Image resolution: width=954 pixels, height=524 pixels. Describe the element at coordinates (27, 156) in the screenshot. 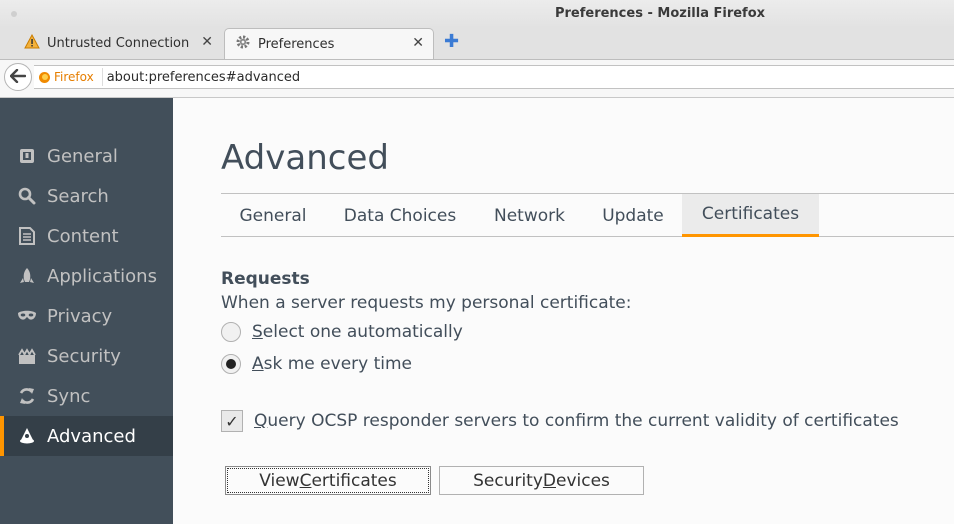

I see `general-icon` at that location.